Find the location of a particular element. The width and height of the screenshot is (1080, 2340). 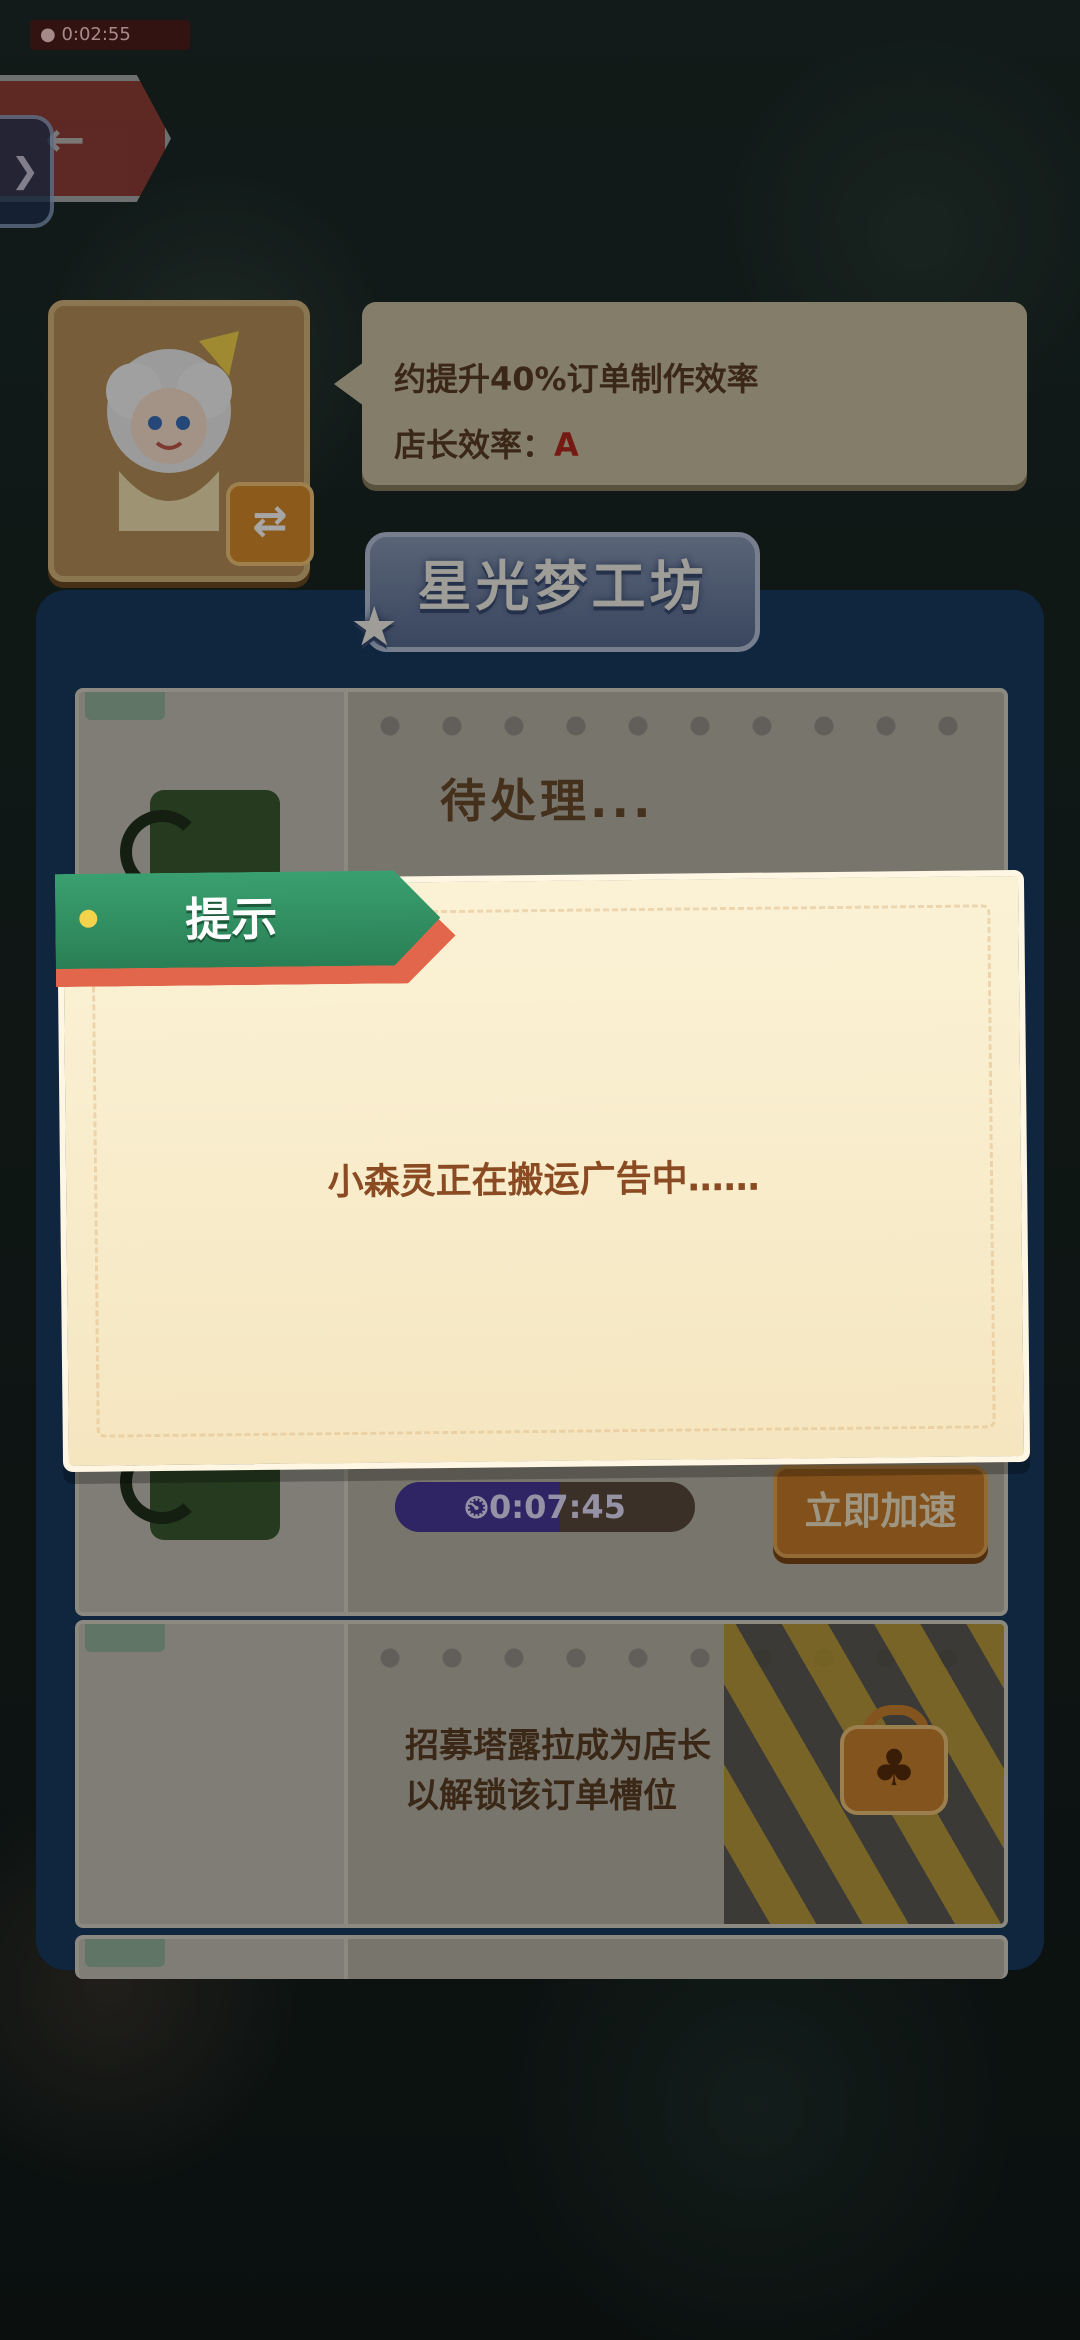

dialog-title-ribbon: 提示 is located at coordinates (248, 919).